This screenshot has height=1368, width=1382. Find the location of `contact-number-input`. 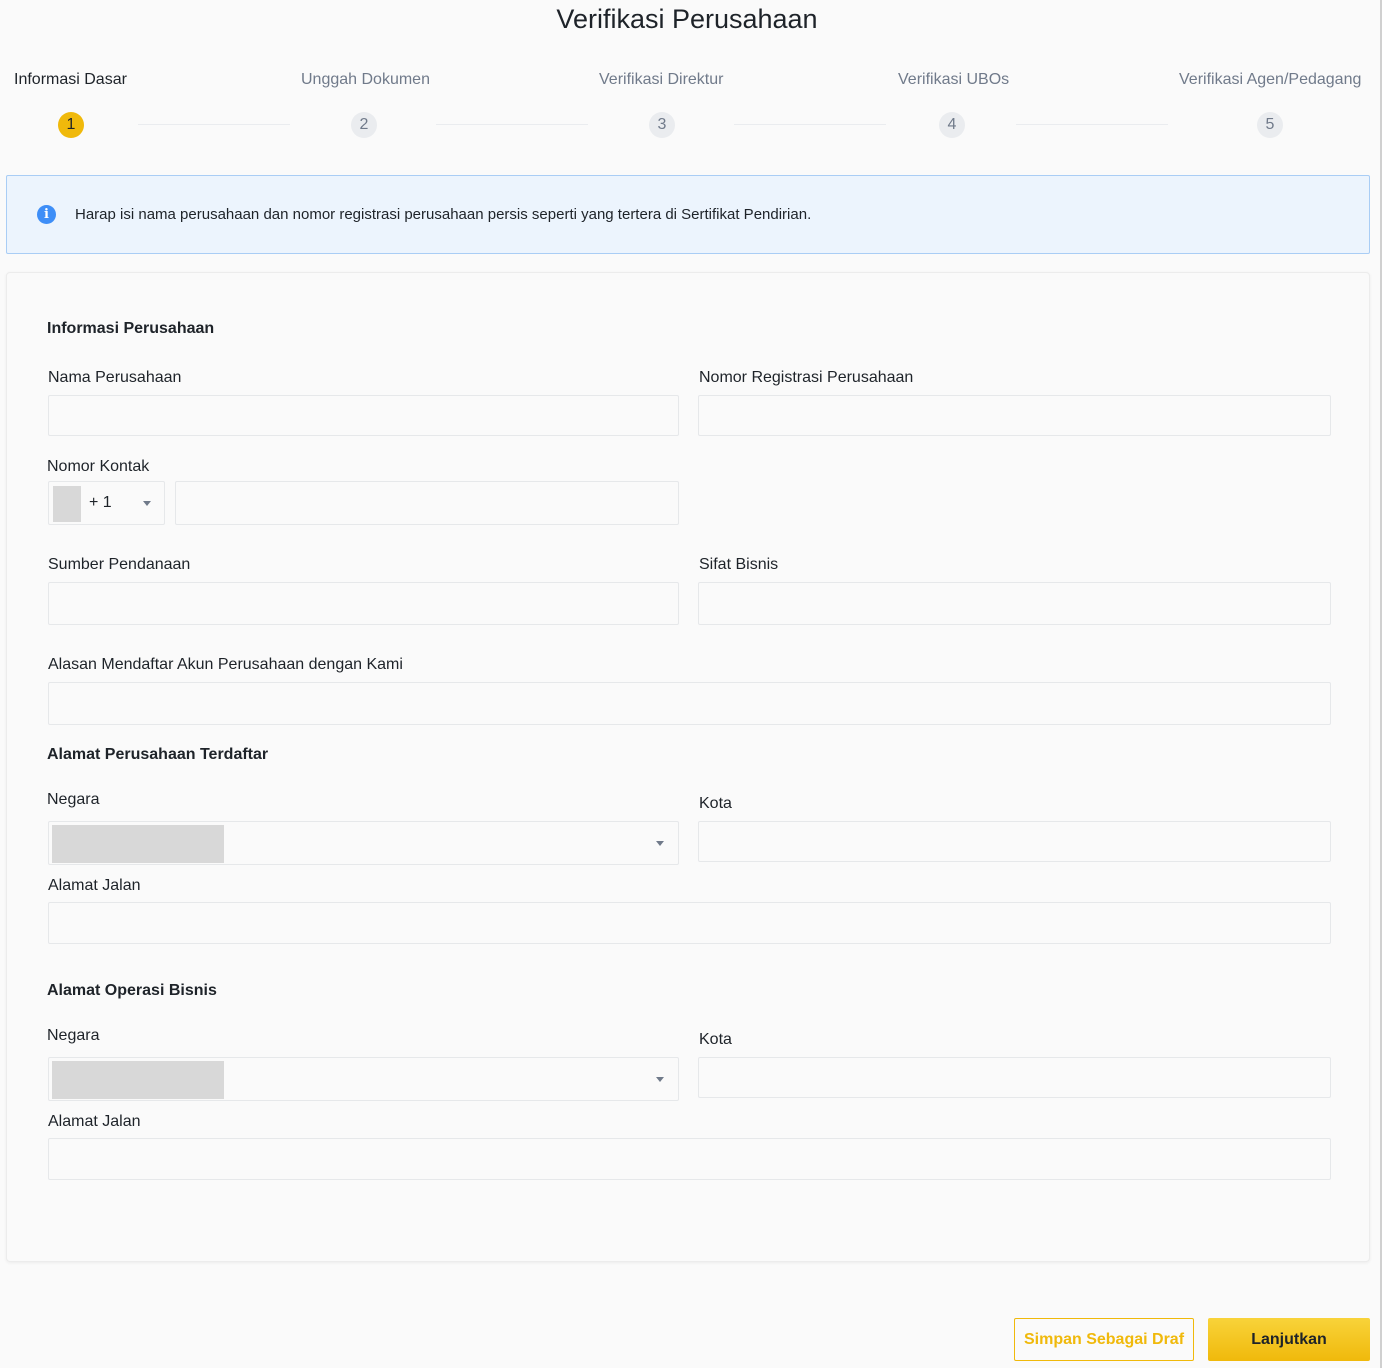

contact-number-input is located at coordinates (427, 503).